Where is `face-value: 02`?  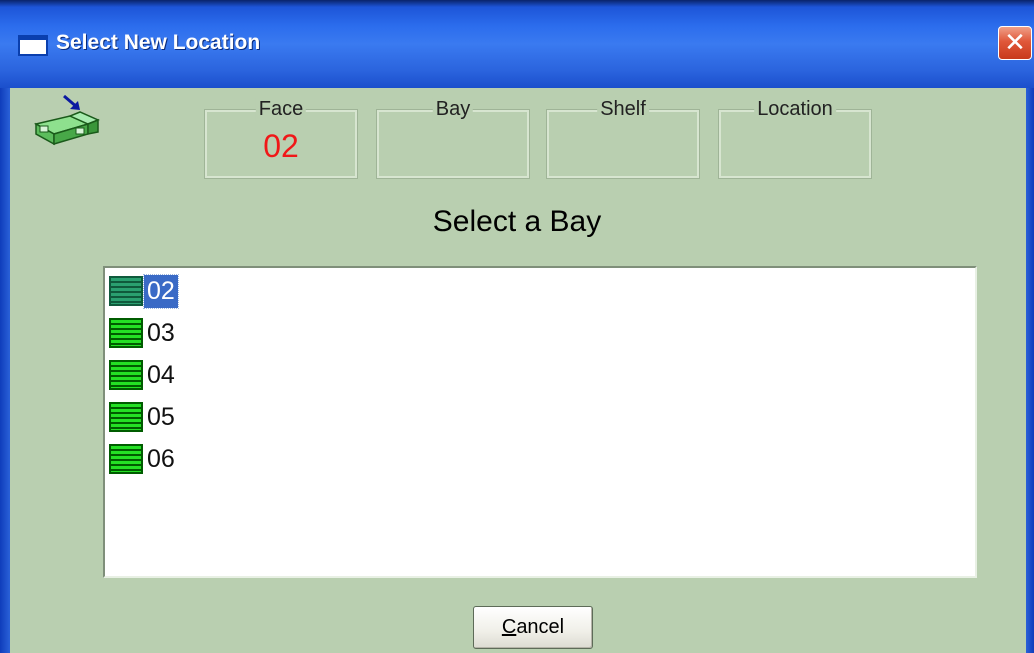
face-value: 02 is located at coordinates (281, 146).